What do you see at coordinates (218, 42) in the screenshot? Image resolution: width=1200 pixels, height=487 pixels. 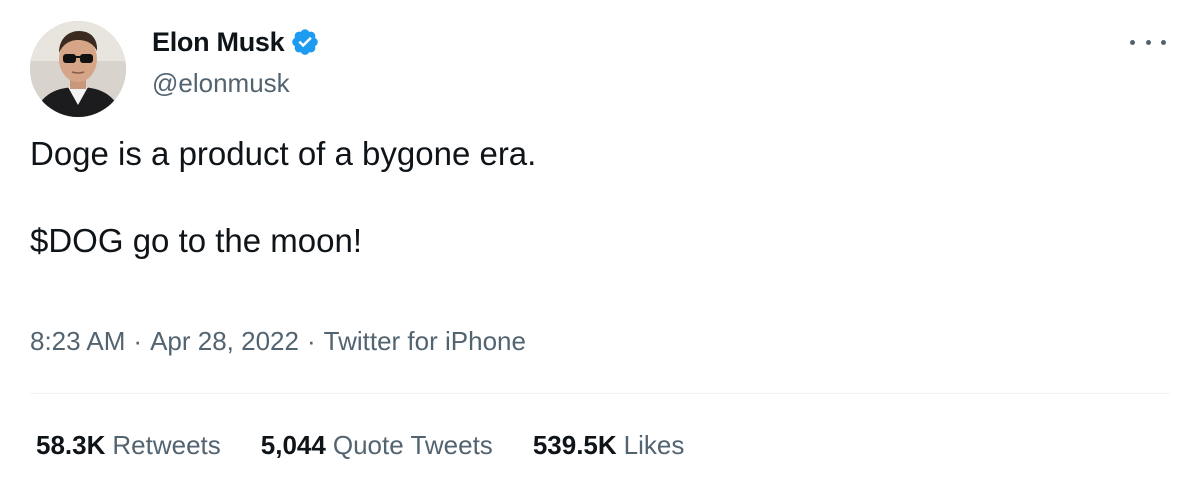 I see `author-display-name: Elon Musk` at bounding box center [218, 42].